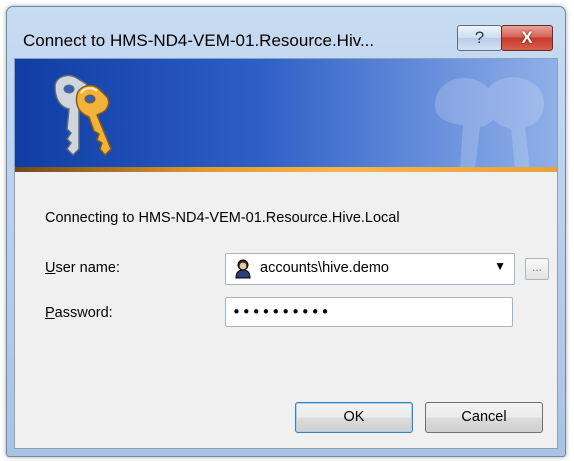 The height and width of the screenshot is (461, 574). I want to click on password-label: Password:, so click(79, 313).